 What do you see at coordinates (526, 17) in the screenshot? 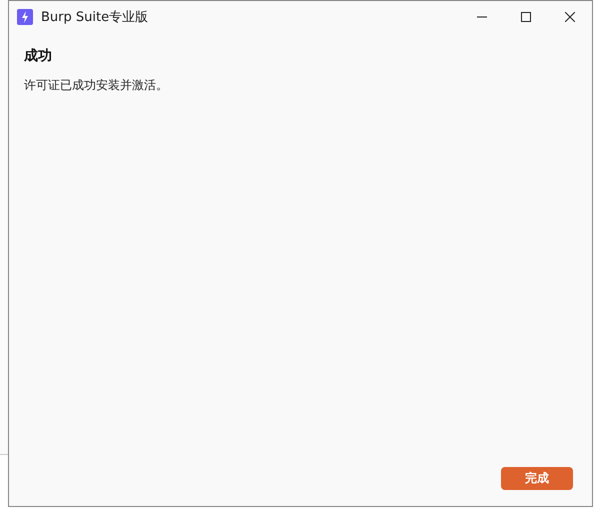
I see `maximize-icon` at bounding box center [526, 17].